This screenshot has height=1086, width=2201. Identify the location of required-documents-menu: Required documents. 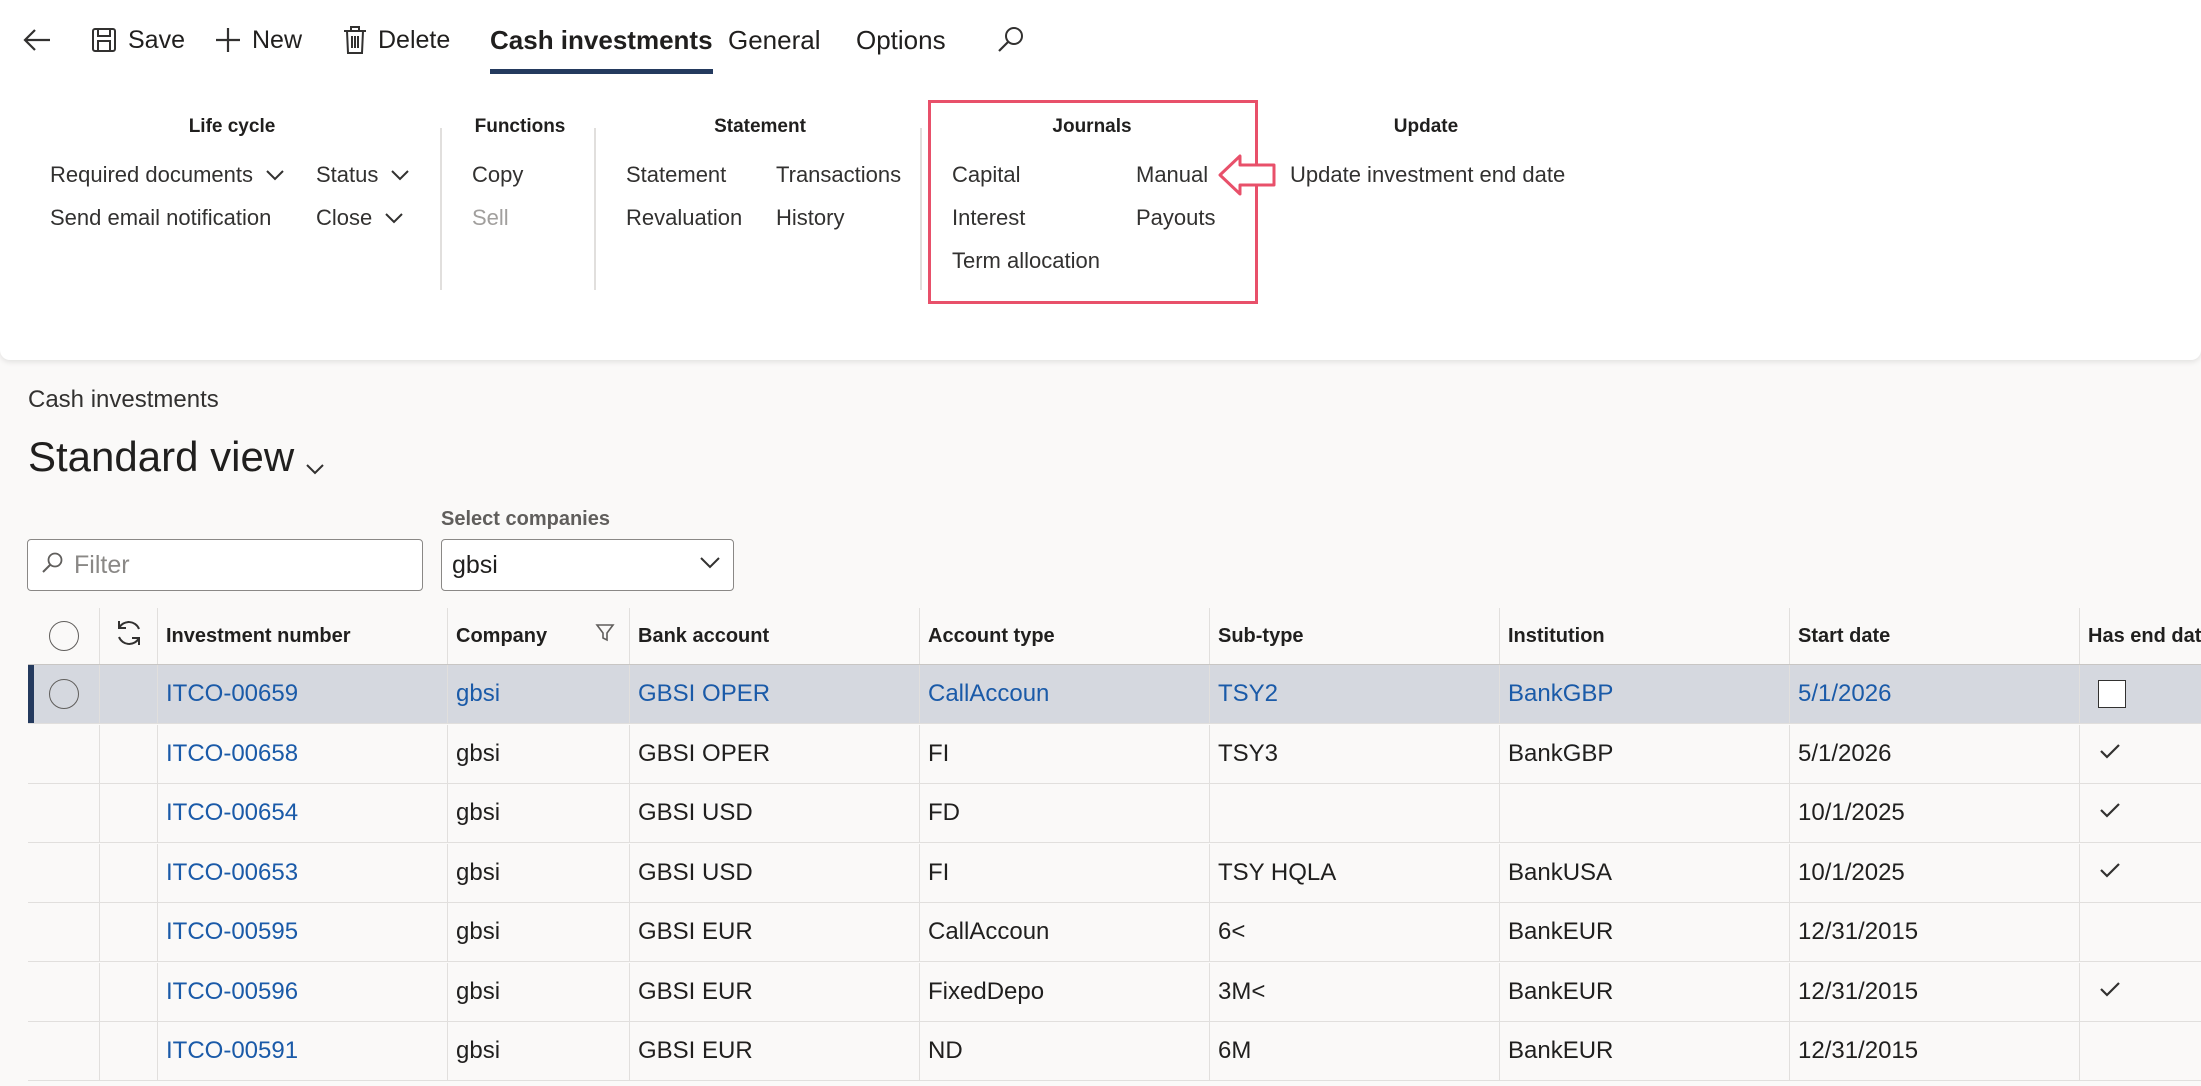
(167, 175).